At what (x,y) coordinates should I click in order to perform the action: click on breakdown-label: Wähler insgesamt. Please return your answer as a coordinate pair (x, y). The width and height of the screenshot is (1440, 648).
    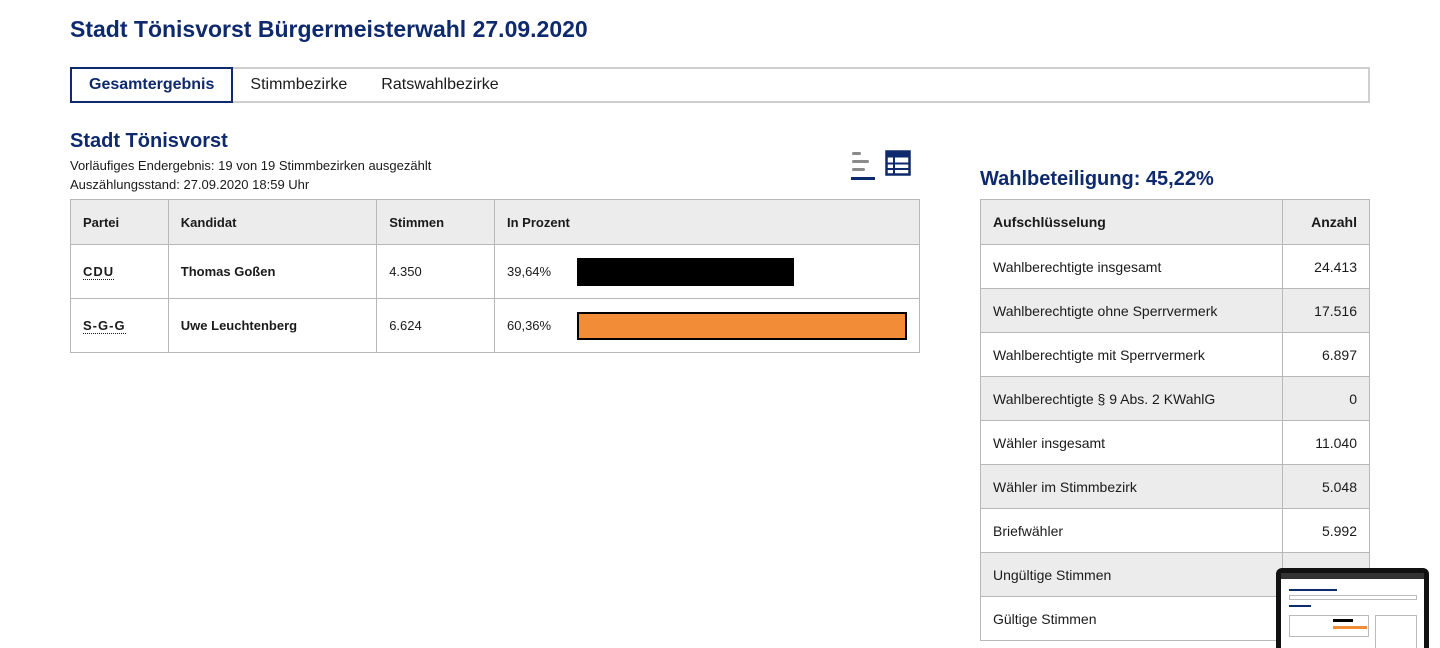
    Looking at the image, I should click on (1131, 442).